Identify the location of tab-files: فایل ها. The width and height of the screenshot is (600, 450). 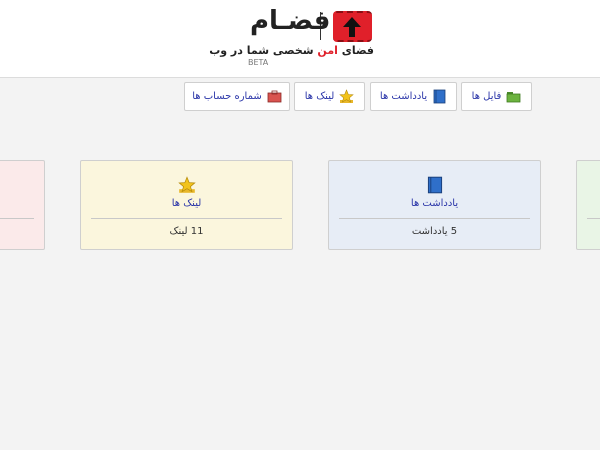
(496, 96).